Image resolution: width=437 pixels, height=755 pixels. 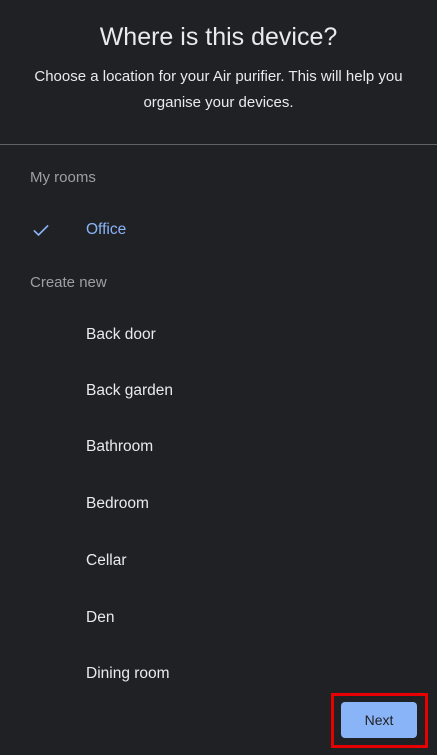 I want to click on room-item-label: Dining room, so click(x=128, y=673).